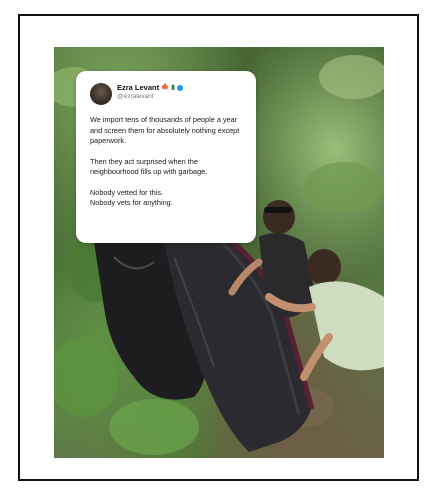 Image resolution: width=441 pixels, height=500 pixels. What do you see at coordinates (324, 267) in the screenshot?
I see `person-2-head` at bounding box center [324, 267].